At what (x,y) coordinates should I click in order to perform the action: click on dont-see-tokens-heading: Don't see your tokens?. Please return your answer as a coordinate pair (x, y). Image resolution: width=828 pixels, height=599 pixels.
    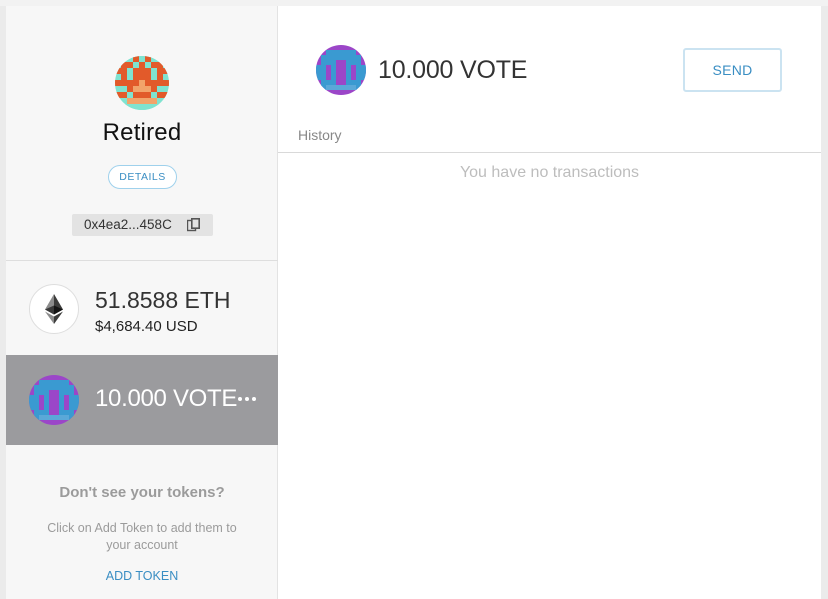
    Looking at the image, I should click on (142, 492).